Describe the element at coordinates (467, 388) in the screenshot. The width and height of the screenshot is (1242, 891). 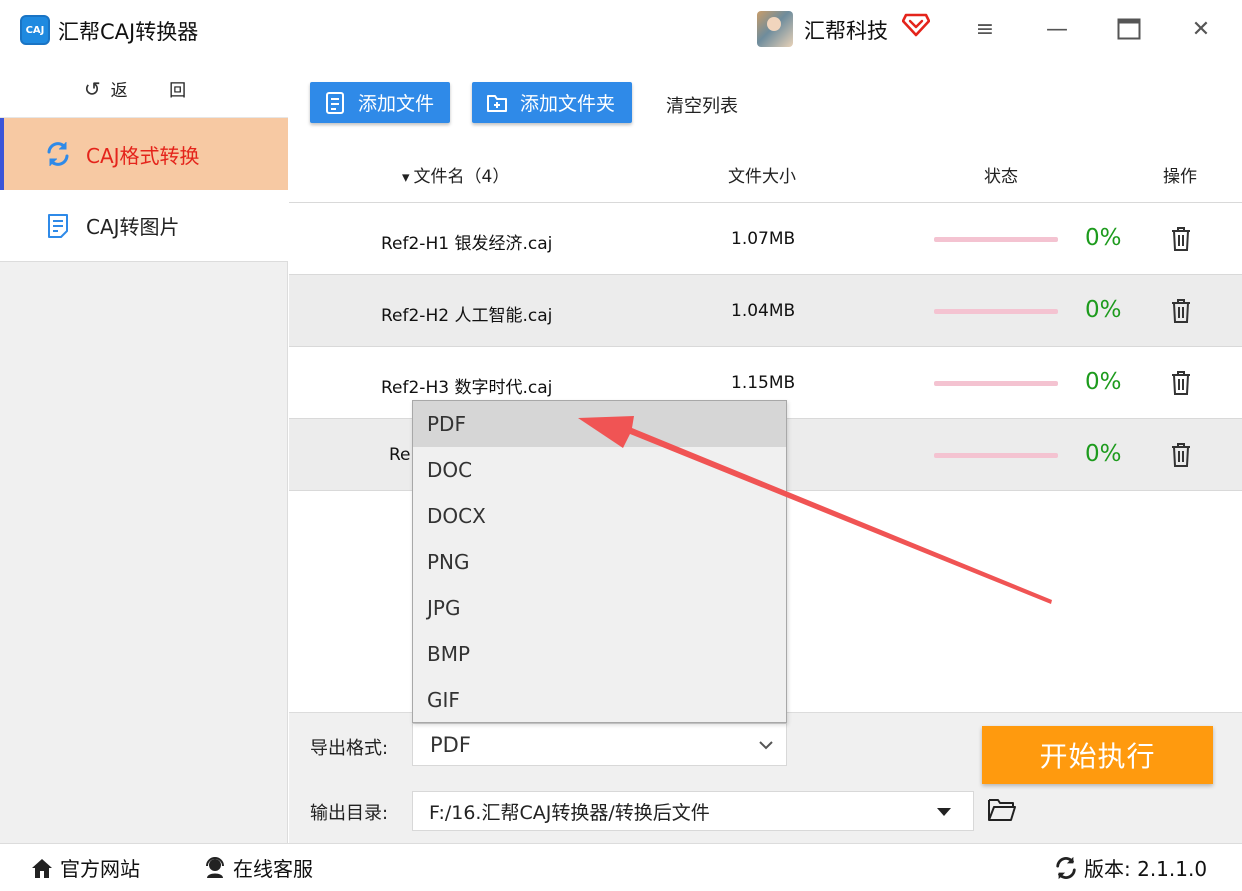
I see `file-name: Ref2-H3 数字时代.caj` at that location.